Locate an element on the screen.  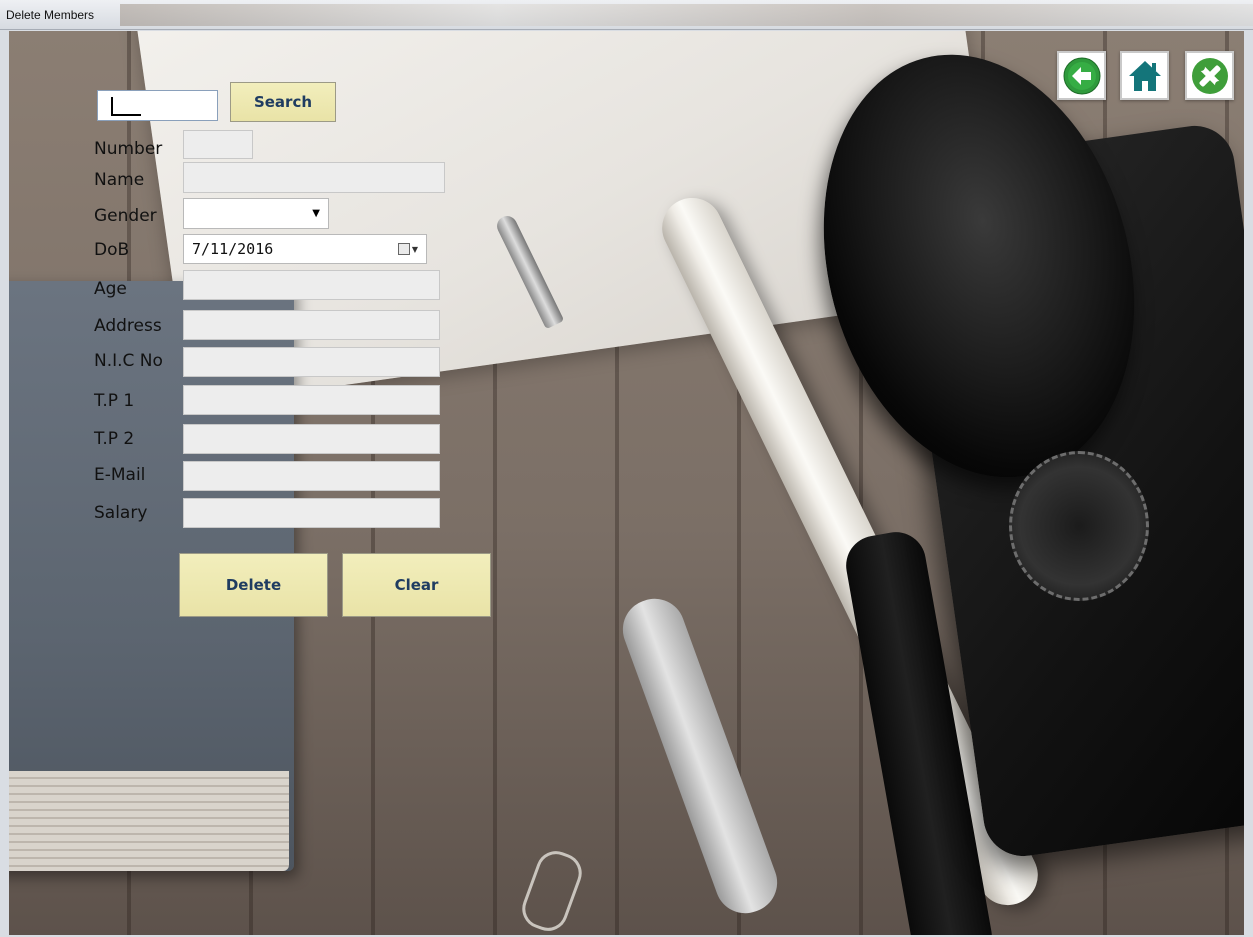
background-camera-dial is located at coordinates (1079, 526).